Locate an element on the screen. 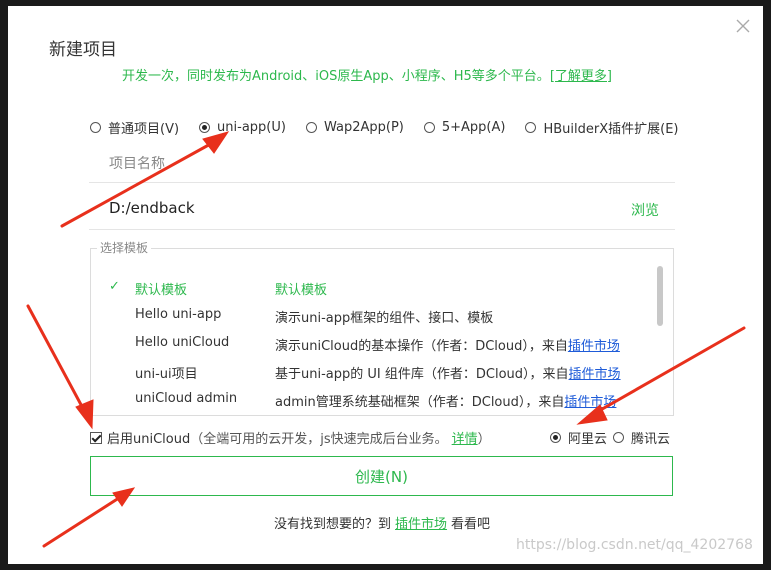 The width and height of the screenshot is (771, 570). project-type-label: HBuilderX插件扩展(E) is located at coordinates (611, 129).